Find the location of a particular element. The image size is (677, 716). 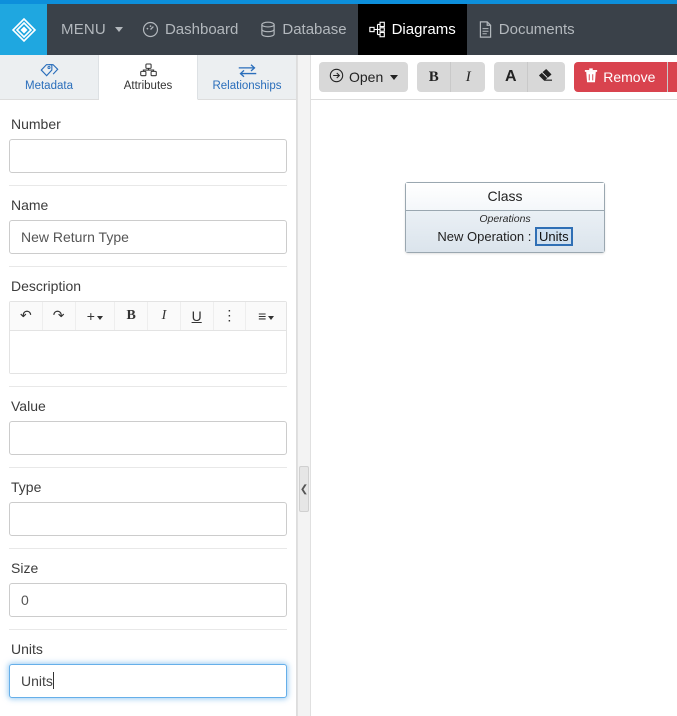

caret-down-icon is located at coordinates (394, 77).